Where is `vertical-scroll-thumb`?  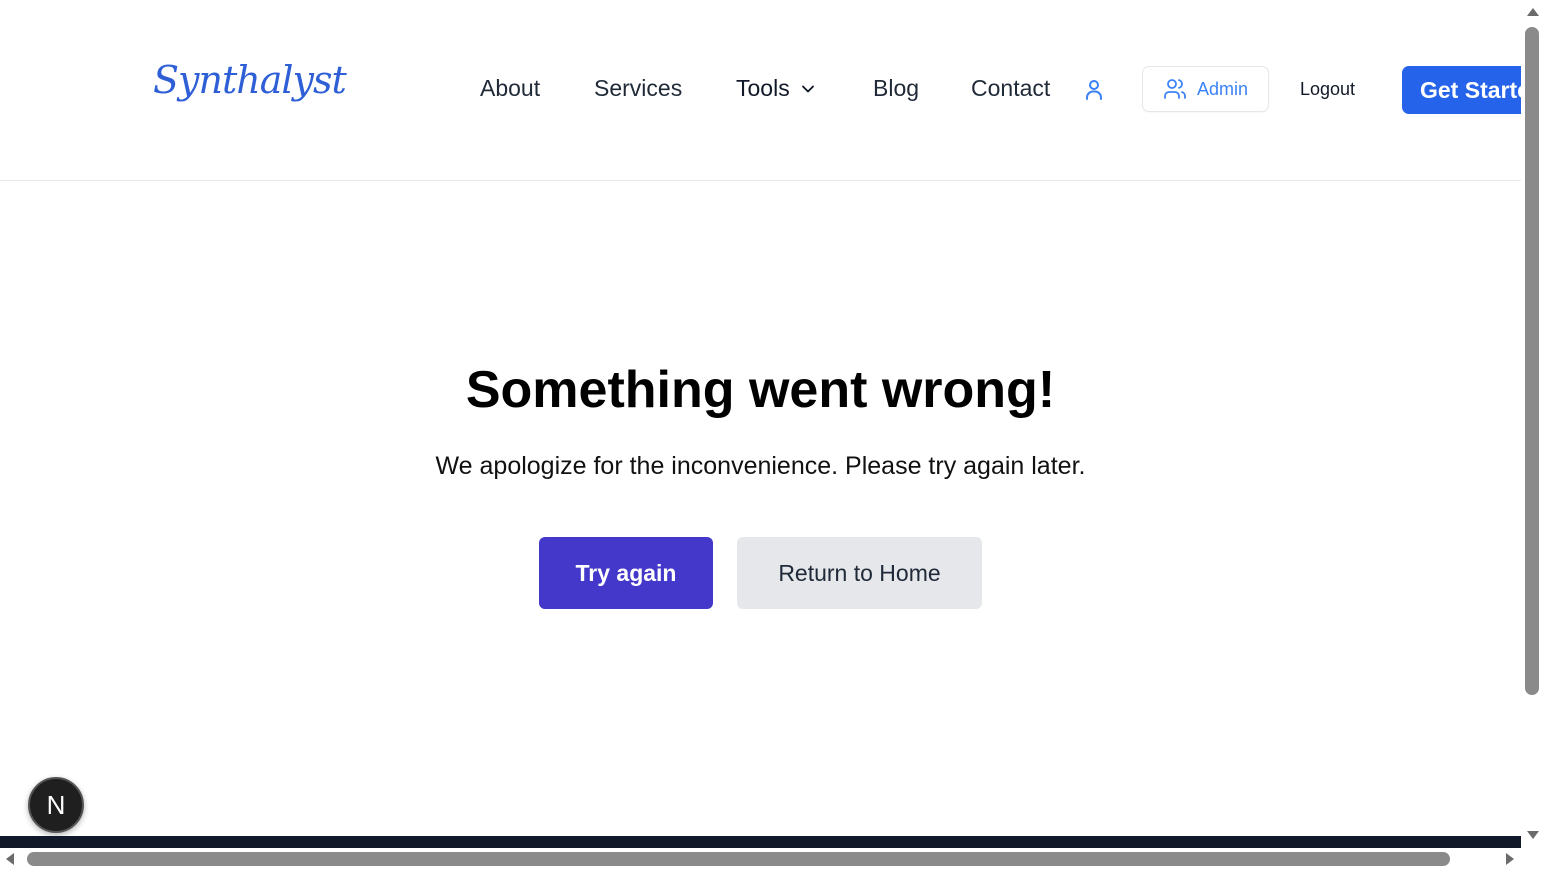 vertical-scroll-thumb is located at coordinates (1532, 361).